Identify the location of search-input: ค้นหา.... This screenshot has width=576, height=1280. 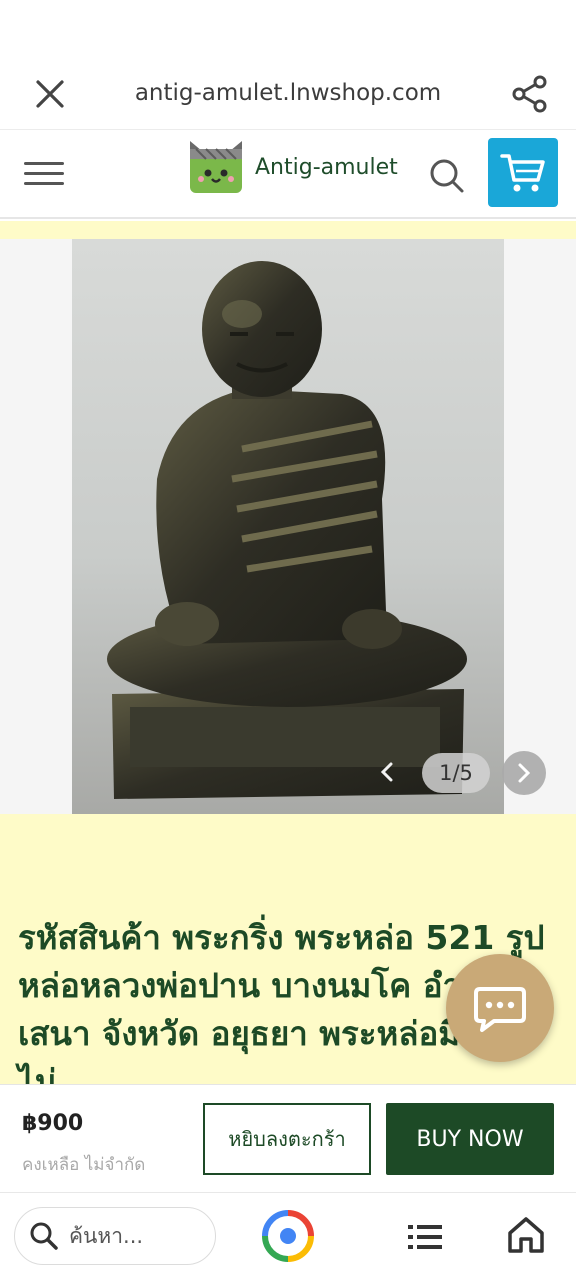
(115, 1236).